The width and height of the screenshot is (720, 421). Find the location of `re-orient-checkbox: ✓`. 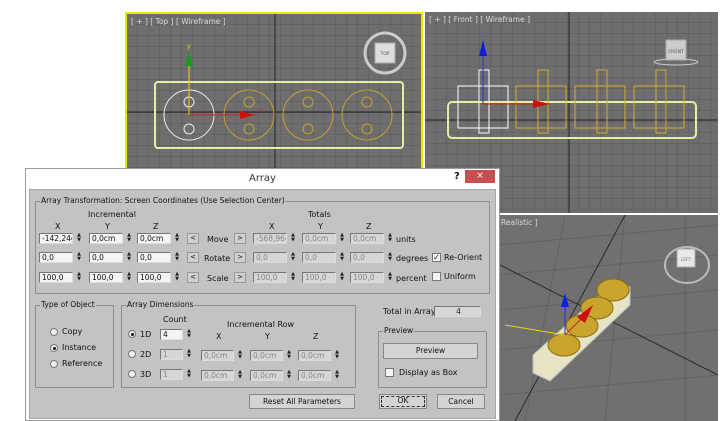

re-orient-checkbox: ✓ is located at coordinates (436, 257).